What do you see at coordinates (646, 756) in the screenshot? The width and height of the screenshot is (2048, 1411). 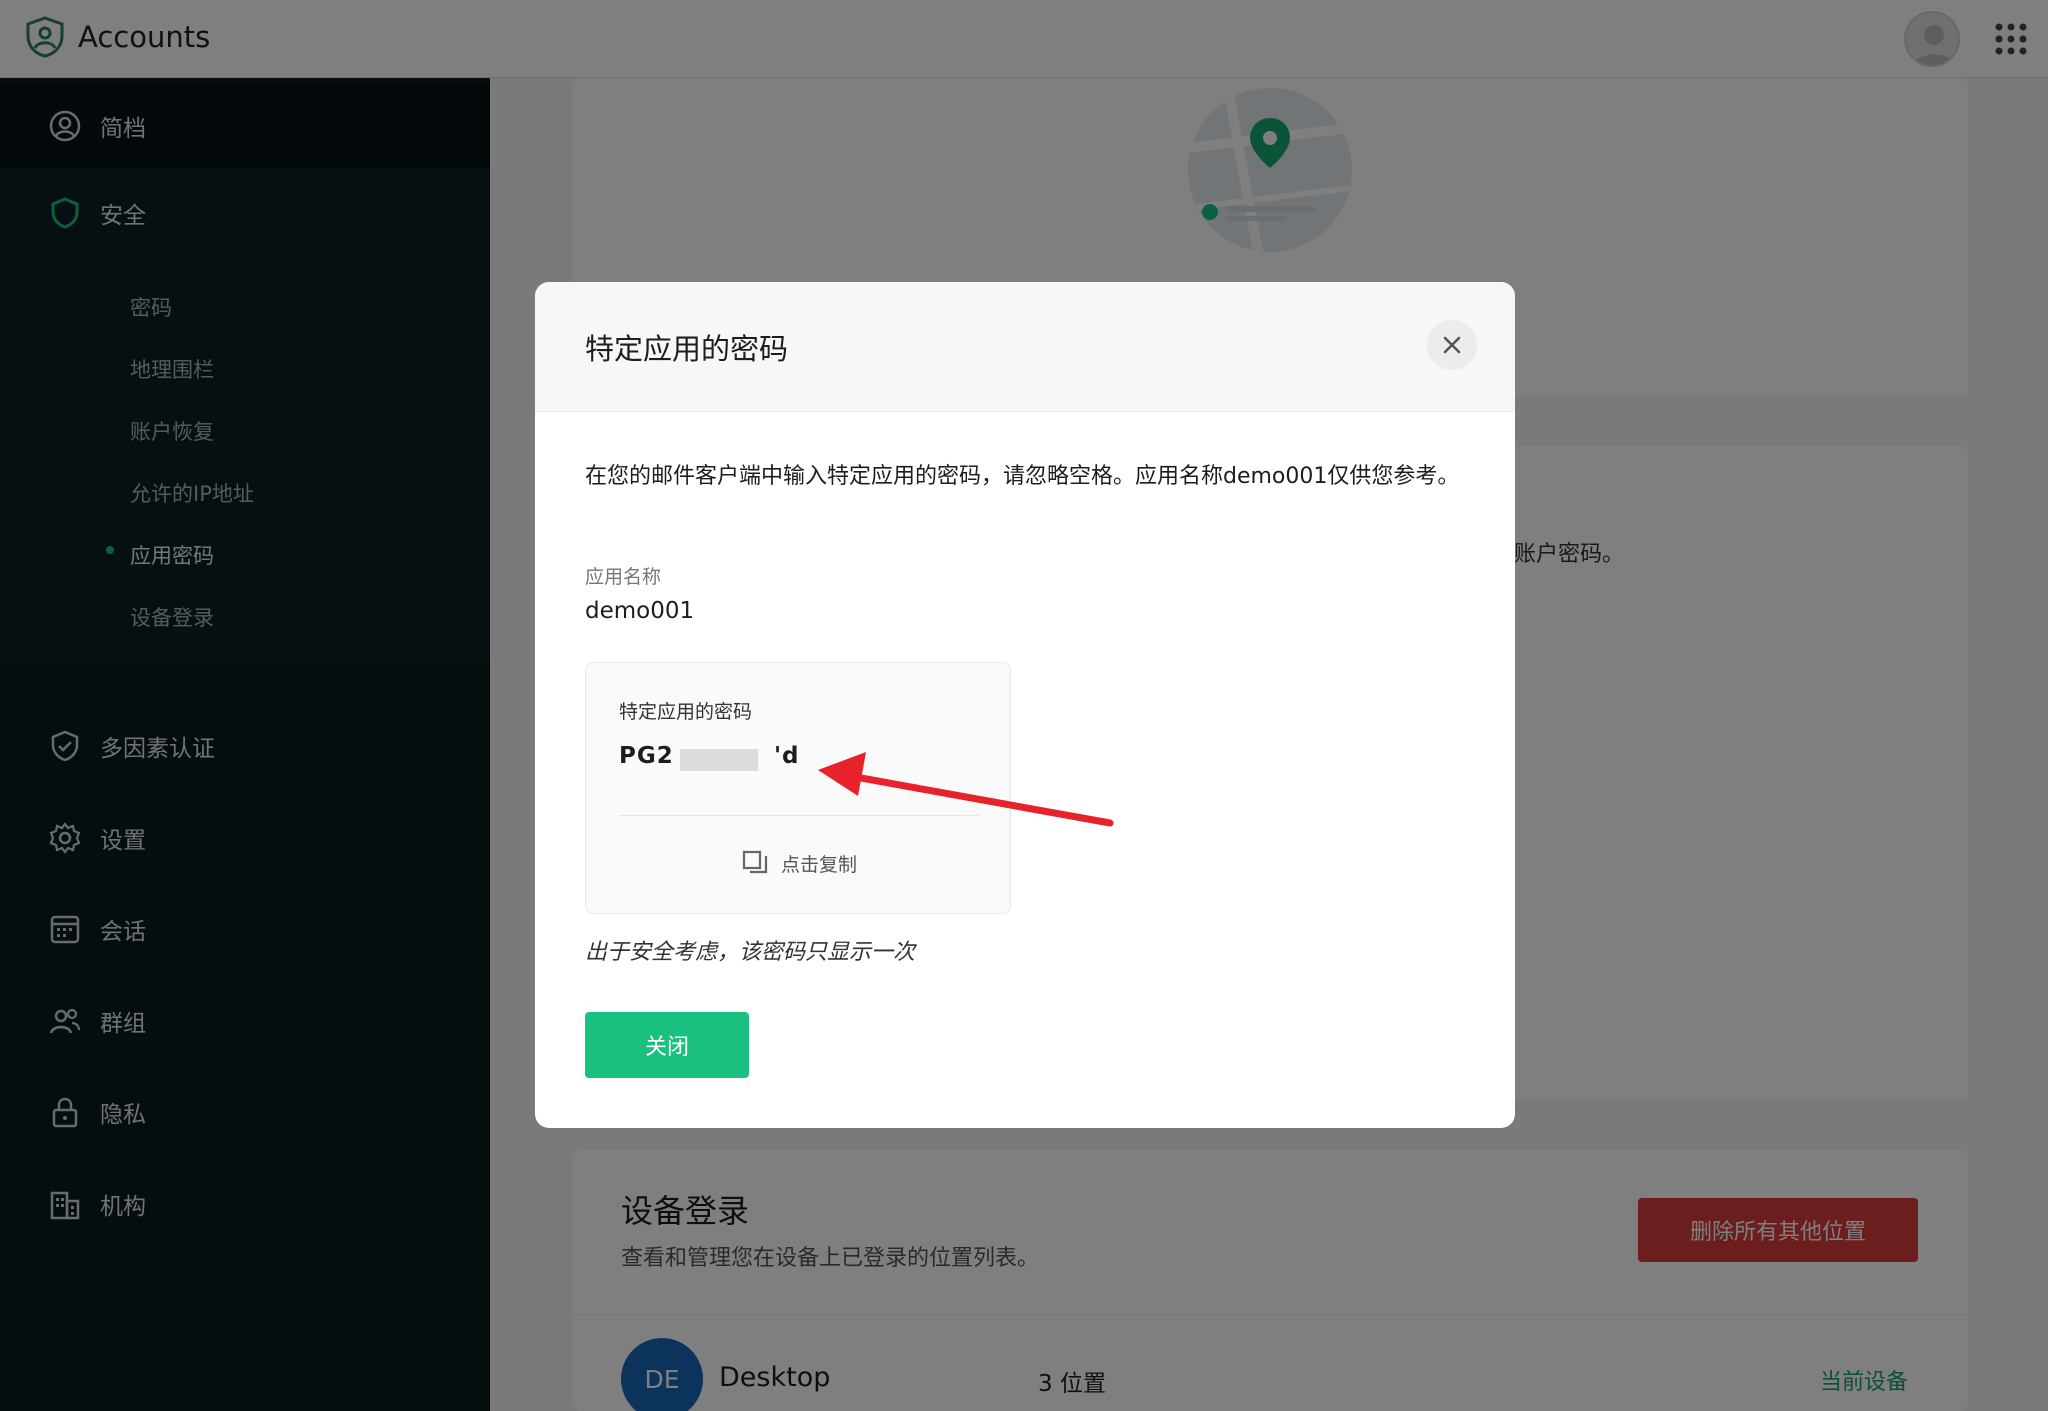 I see `password-value-start: PG2` at bounding box center [646, 756].